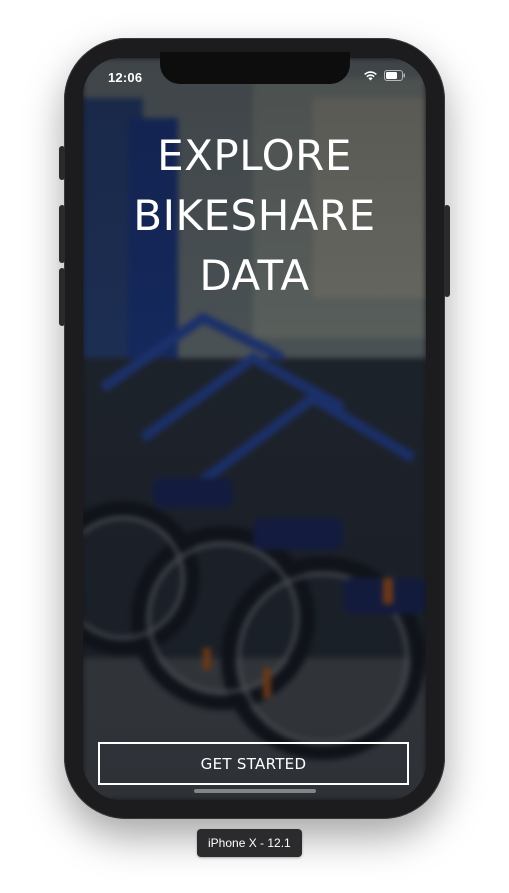 The width and height of the screenshot is (509, 893). I want to click on mute-switch, so click(62, 163).